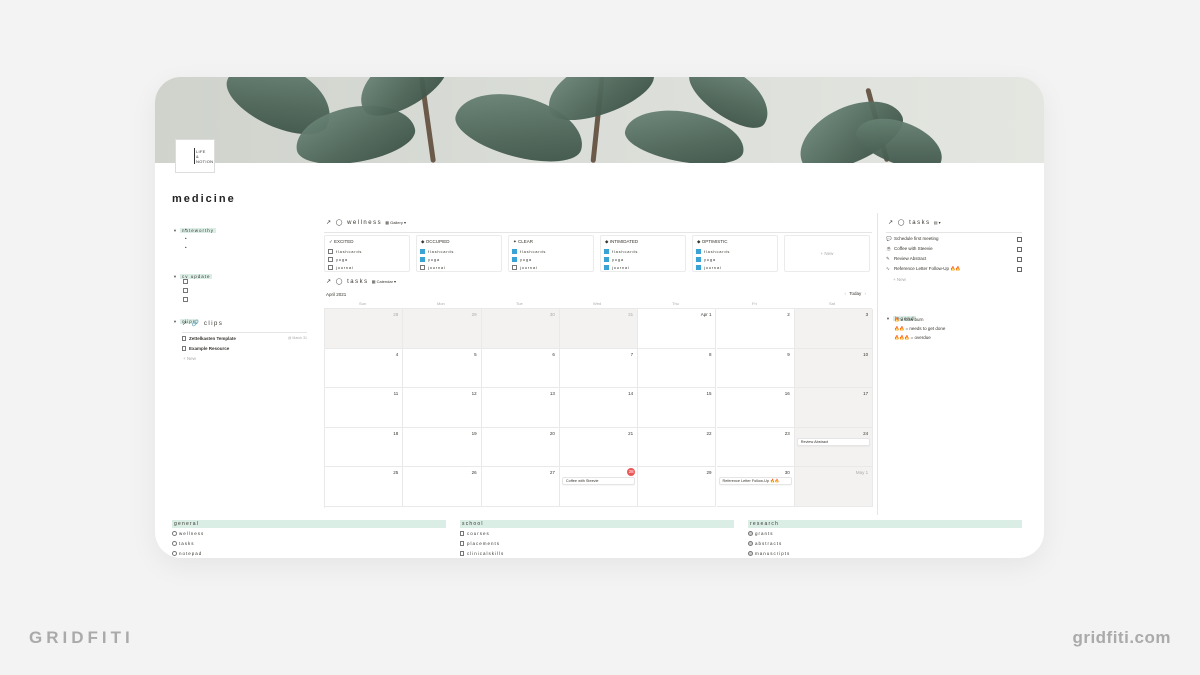 This screenshot has height=675, width=1200. I want to click on calendar-day-cell: 20, so click(520, 447).